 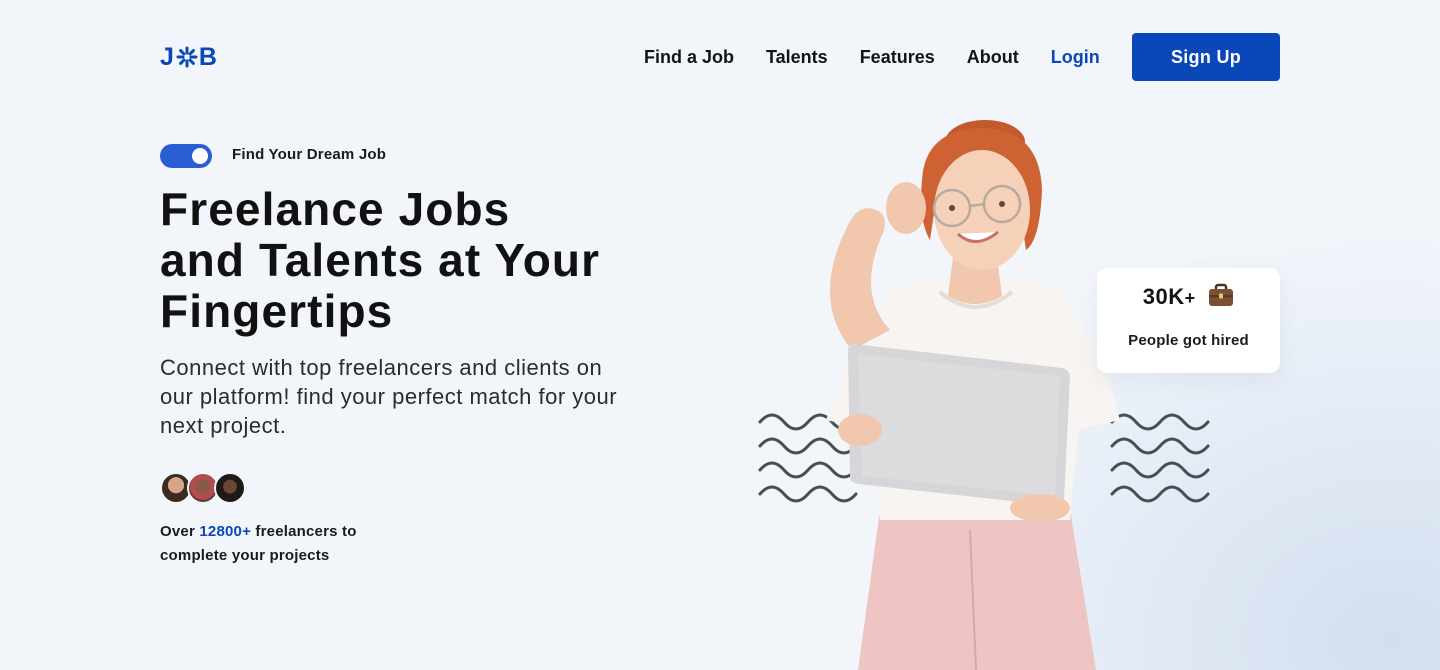 I want to click on logo-star-icon, so click(x=187, y=57).